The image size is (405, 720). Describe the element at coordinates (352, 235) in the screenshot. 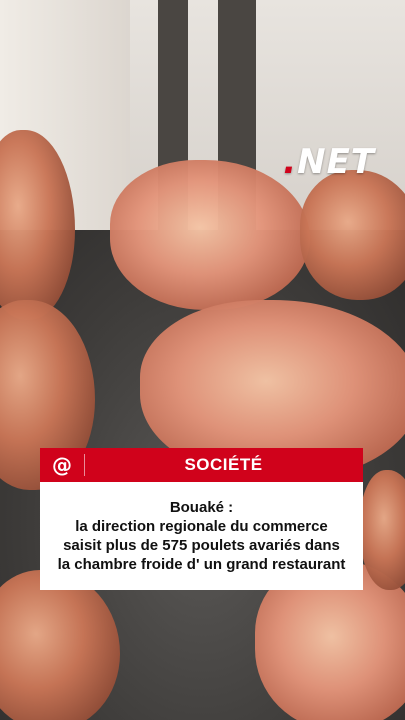

I see `chicken-pile` at that location.